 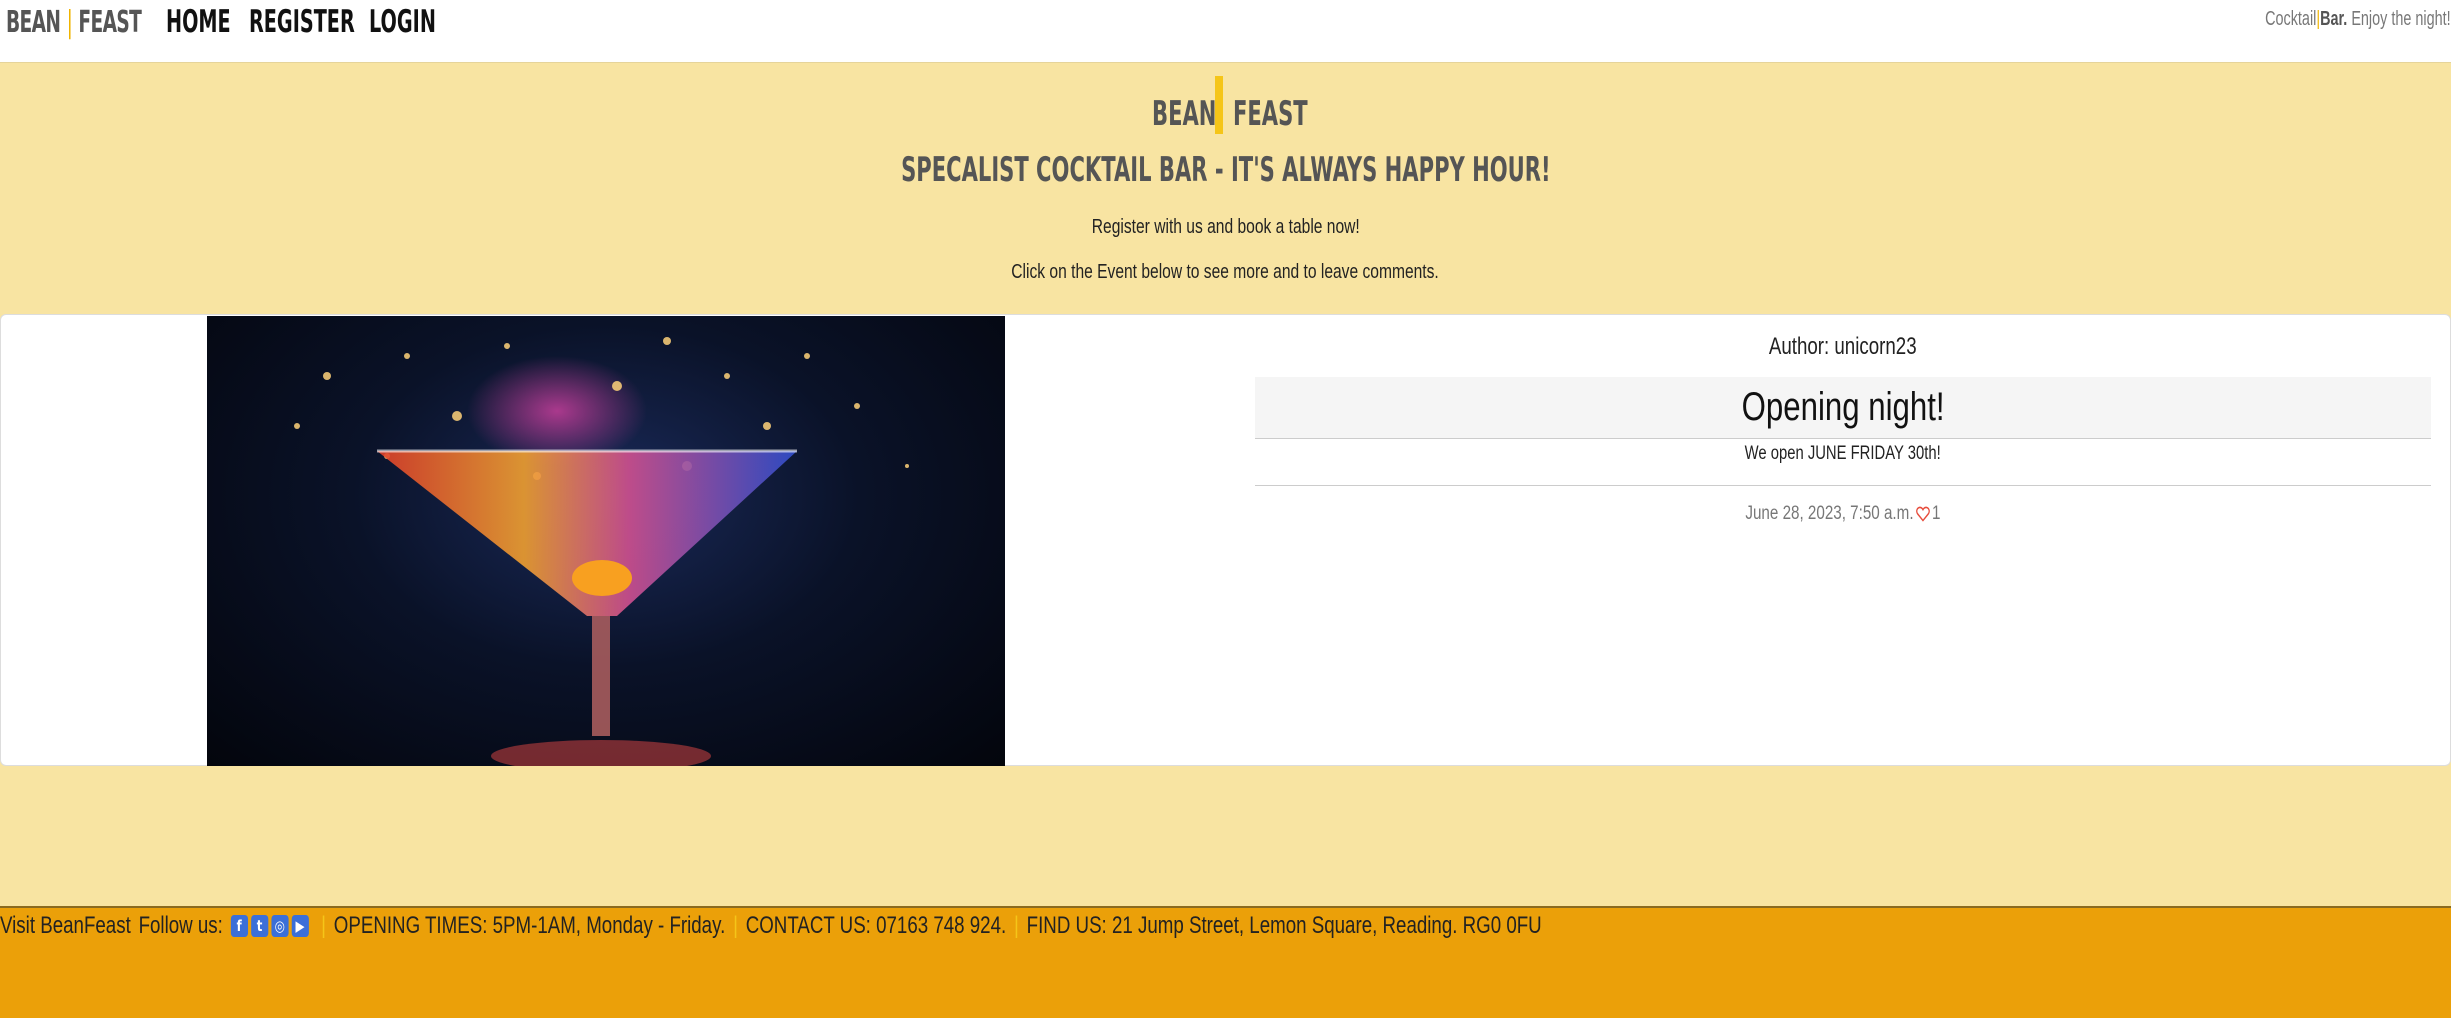 I want to click on post-excerpt-text: We open JUNE FRIDAY 30th!, so click(x=1843, y=453).